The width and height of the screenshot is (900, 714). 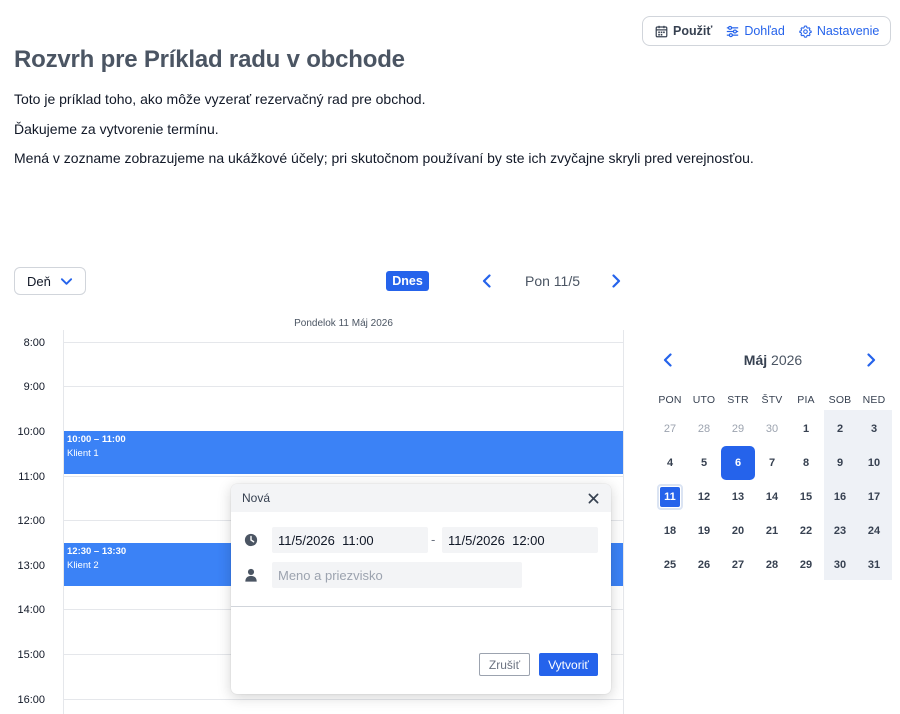 I want to click on sliders-icon, so click(x=733, y=31).